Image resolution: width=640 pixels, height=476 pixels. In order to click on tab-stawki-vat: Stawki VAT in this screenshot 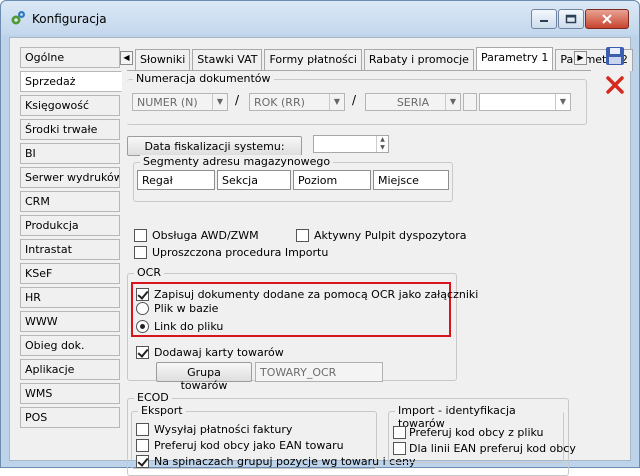, I will do `click(227, 60)`.